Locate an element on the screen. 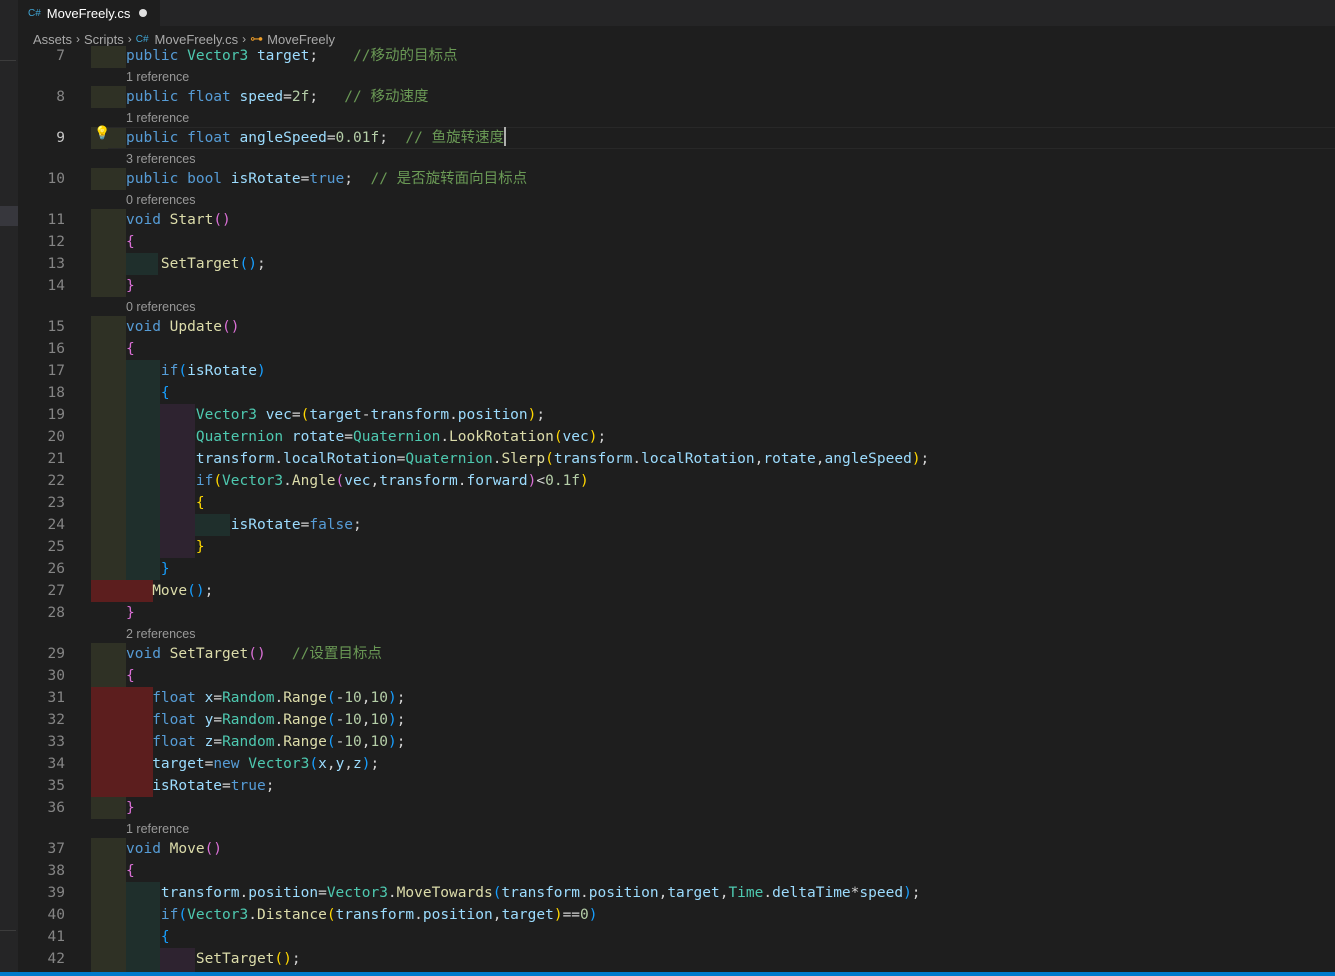 The image size is (1335, 976). code-text: float x=Random.Range(-10,10); is located at coordinates (265, 698).